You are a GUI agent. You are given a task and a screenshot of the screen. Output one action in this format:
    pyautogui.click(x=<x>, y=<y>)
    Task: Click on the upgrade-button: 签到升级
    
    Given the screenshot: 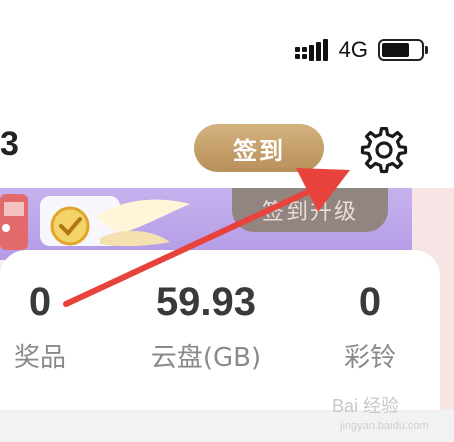 What is the action you would take?
    pyautogui.click(x=310, y=210)
    